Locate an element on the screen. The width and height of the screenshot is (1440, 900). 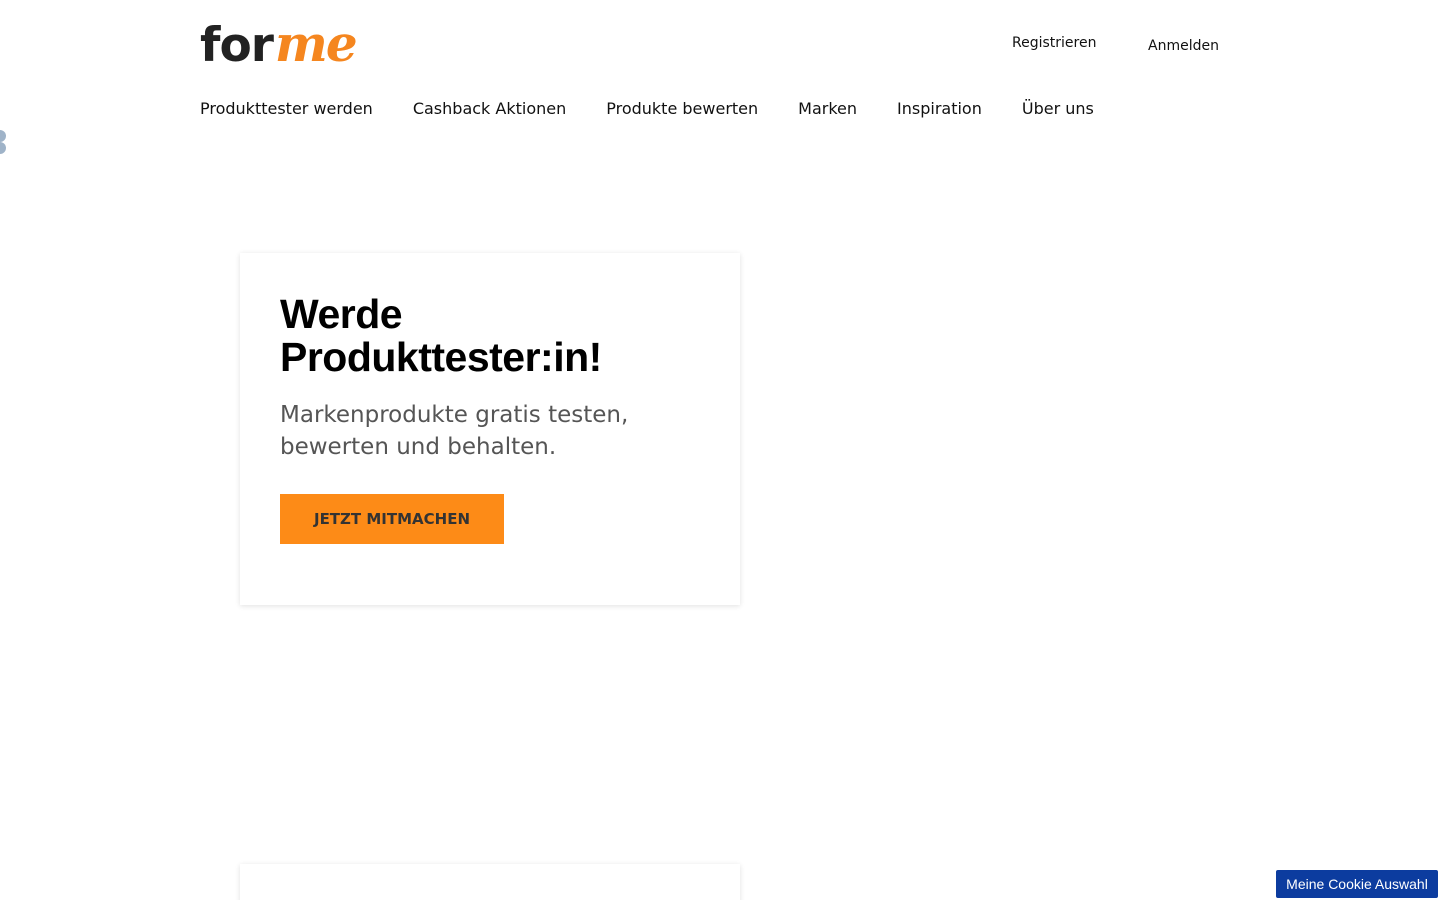
side-slider-dots is located at coordinates (6, 142).